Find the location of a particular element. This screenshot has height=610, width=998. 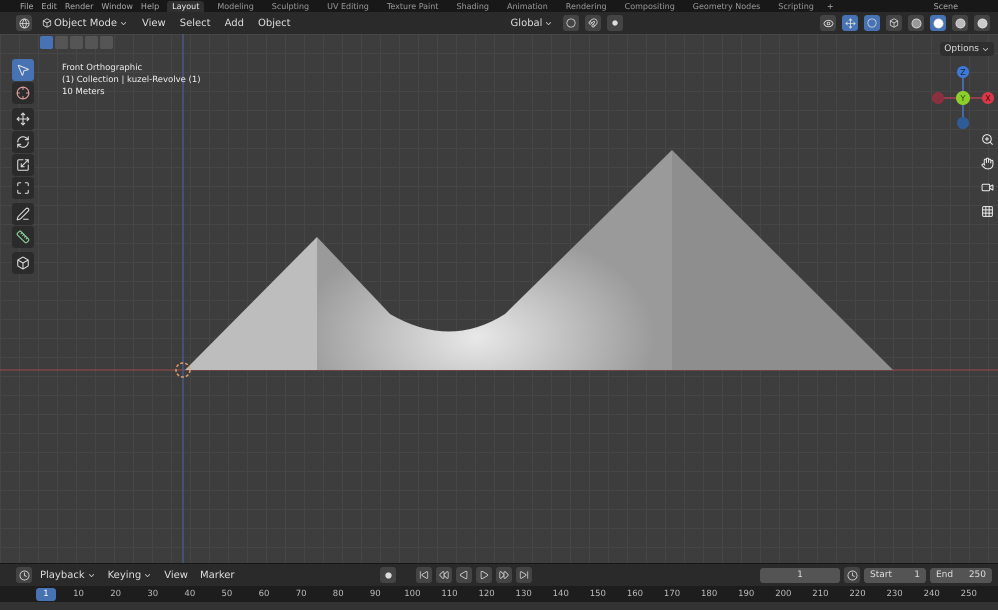

overlay-toggle-button is located at coordinates (872, 23).